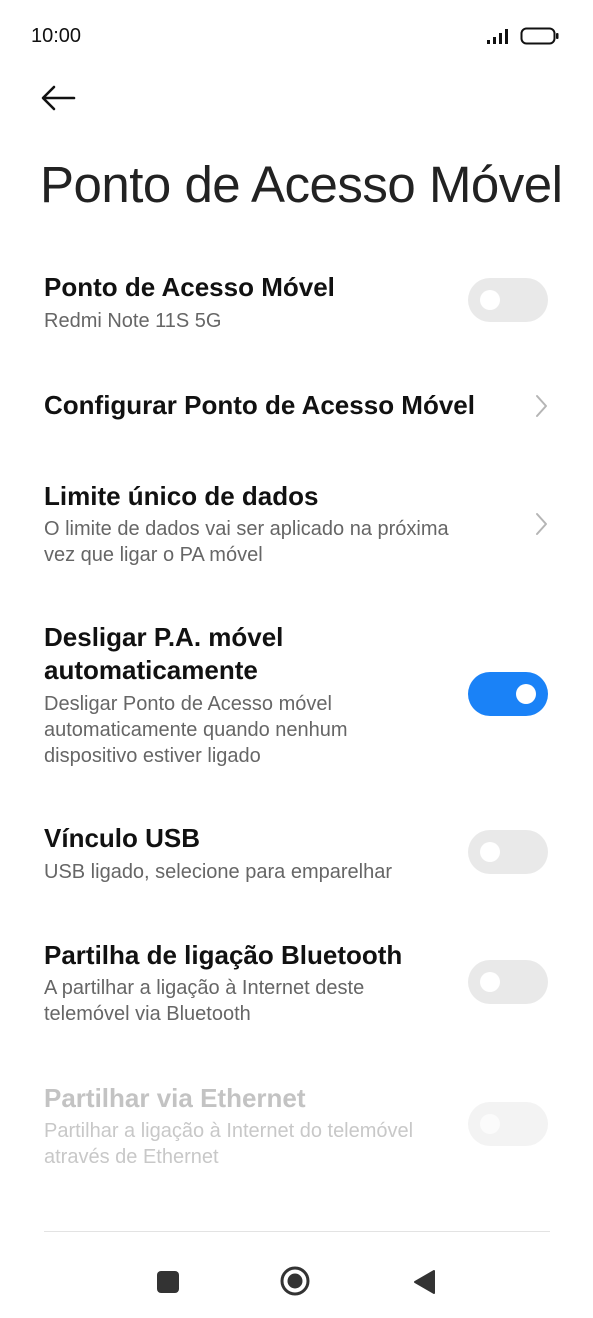 The image size is (593, 1318). Describe the element at coordinates (133, 321) in the screenshot. I see `setting-hotspot-subtitle: Redmi Note 11S 5G` at that location.